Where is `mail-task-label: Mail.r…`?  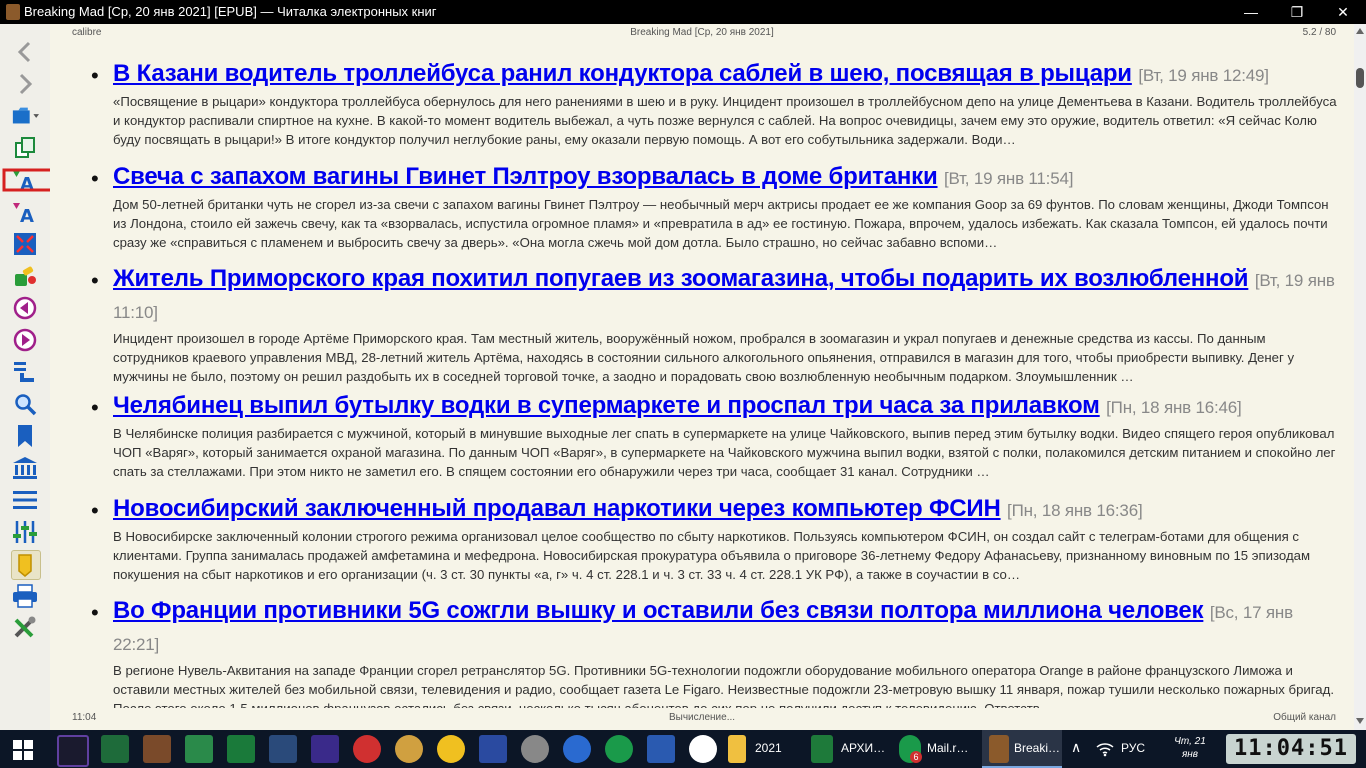 mail-task-label: Mail.r… is located at coordinates (947, 748).